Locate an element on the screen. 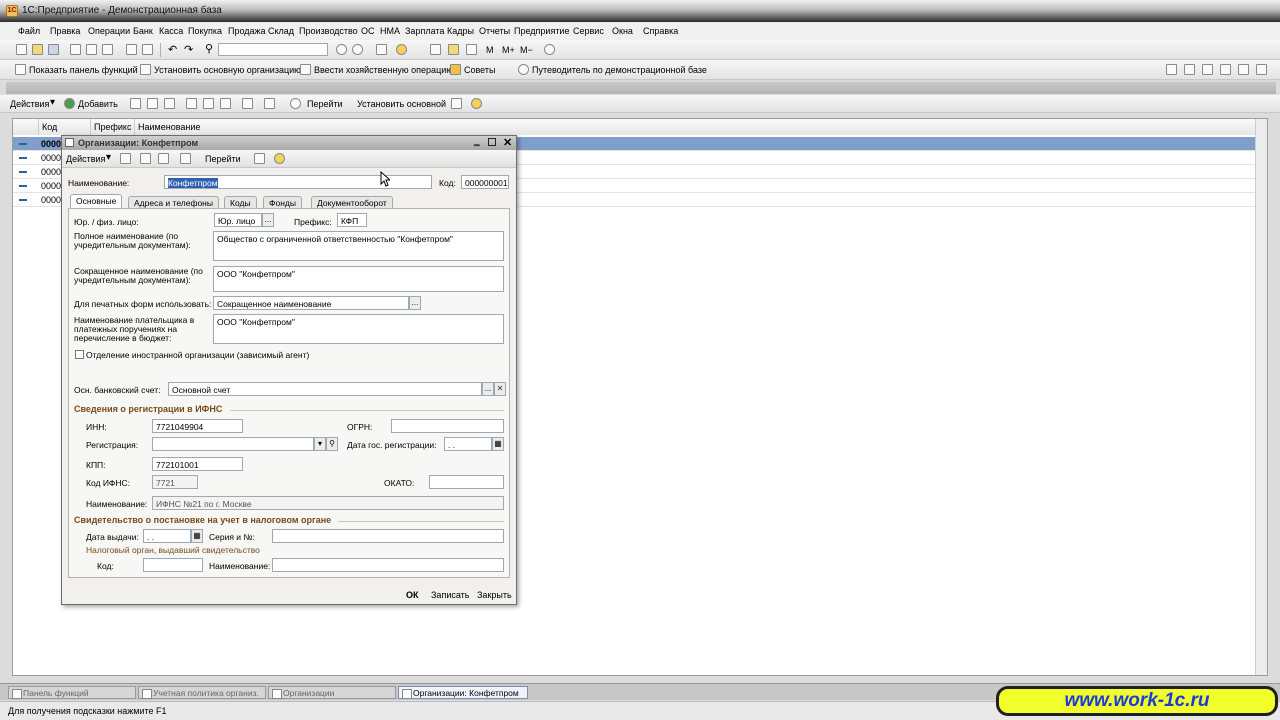 This screenshot has width=1280, height=720. calendar-icon is located at coordinates (453, 49).